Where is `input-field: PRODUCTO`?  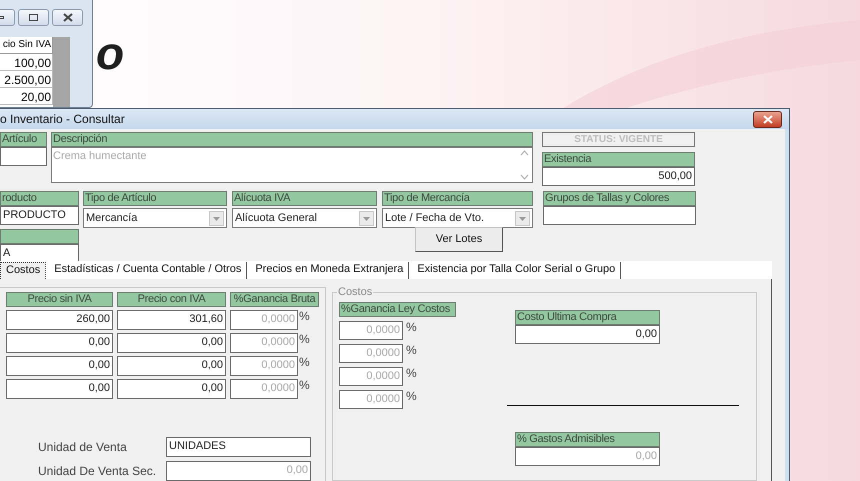
input-field: PRODUCTO is located at coordinates (39, 215).